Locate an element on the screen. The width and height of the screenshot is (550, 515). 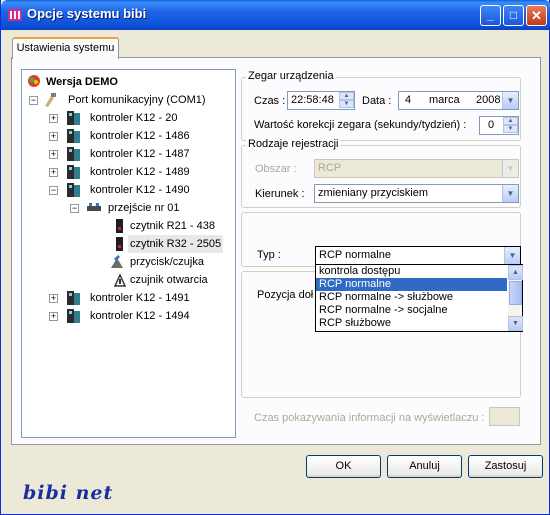
push-button-icon is located at coordinates (117, 261).